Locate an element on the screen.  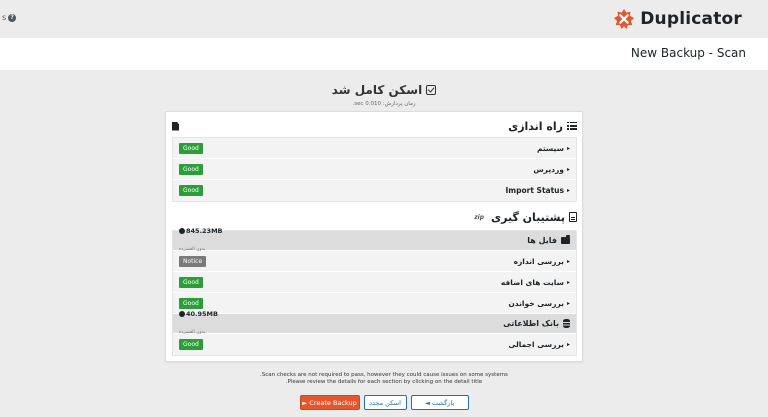
top-strip: s ? Duplicator is located at coordinates (384, 19).